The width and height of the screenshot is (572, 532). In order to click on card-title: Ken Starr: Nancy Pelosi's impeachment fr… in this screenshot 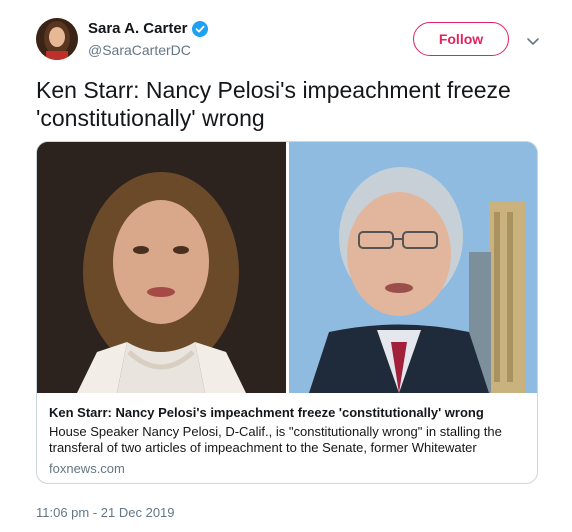, I will do `click(287, 413)`.